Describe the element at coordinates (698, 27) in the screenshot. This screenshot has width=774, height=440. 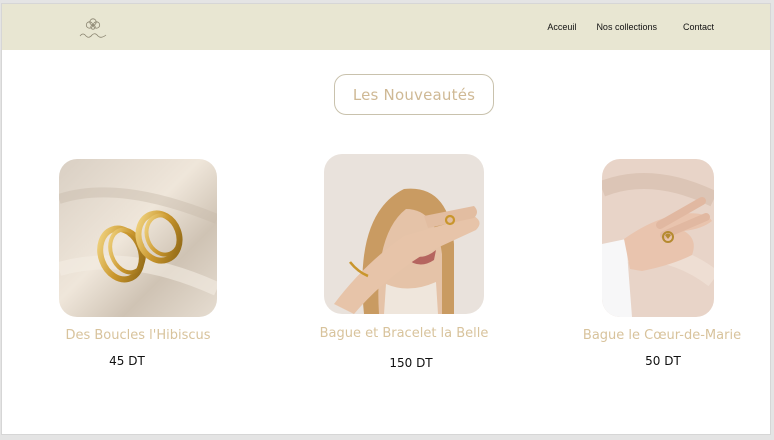
I see `nav-item-contact: Contact` at that location.